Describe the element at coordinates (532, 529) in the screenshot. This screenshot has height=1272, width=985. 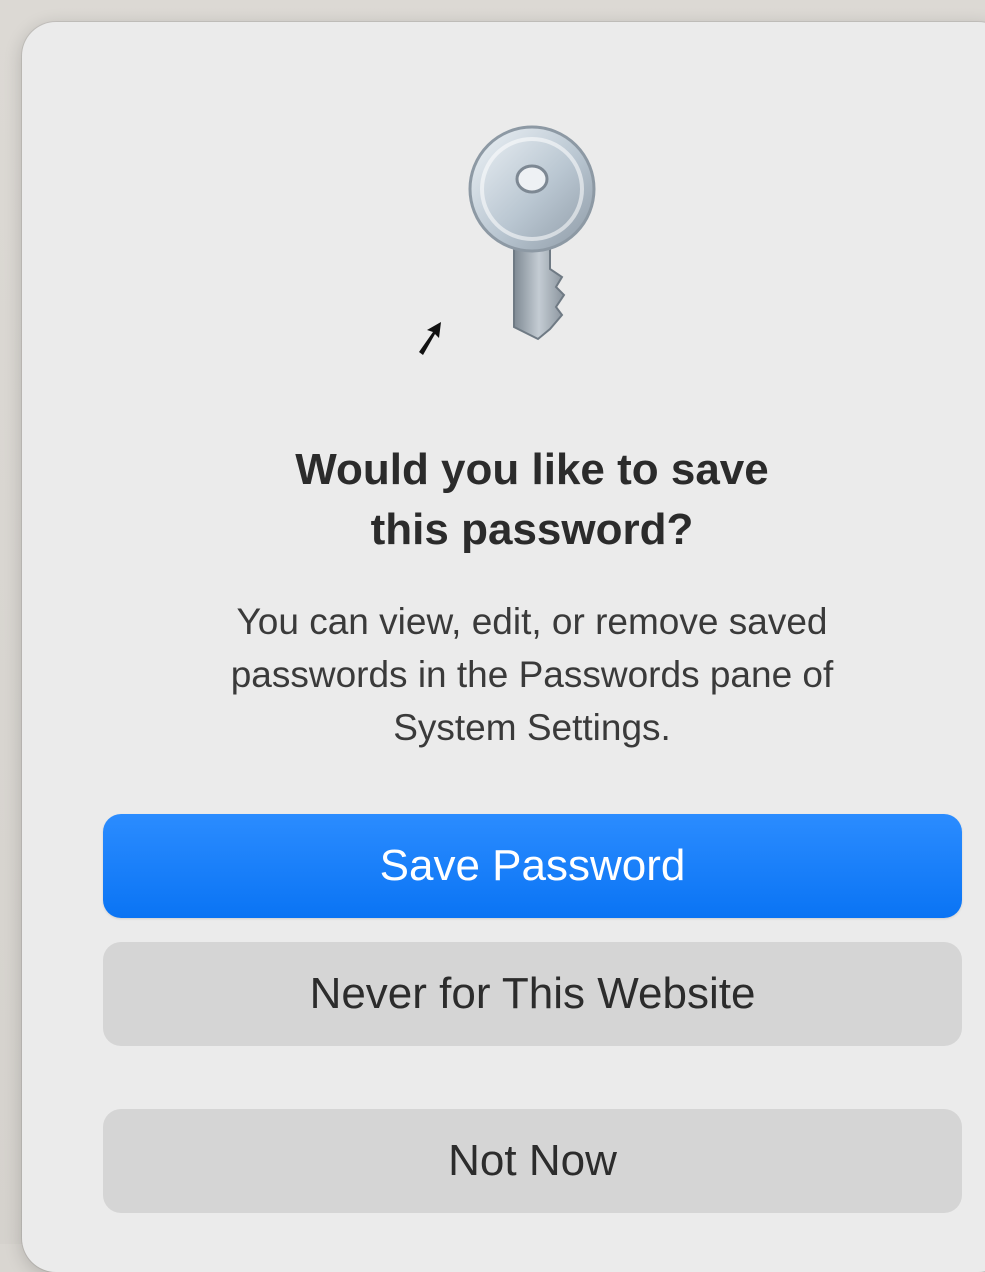
I see `dialog-title-line-2: this password?` at that location.